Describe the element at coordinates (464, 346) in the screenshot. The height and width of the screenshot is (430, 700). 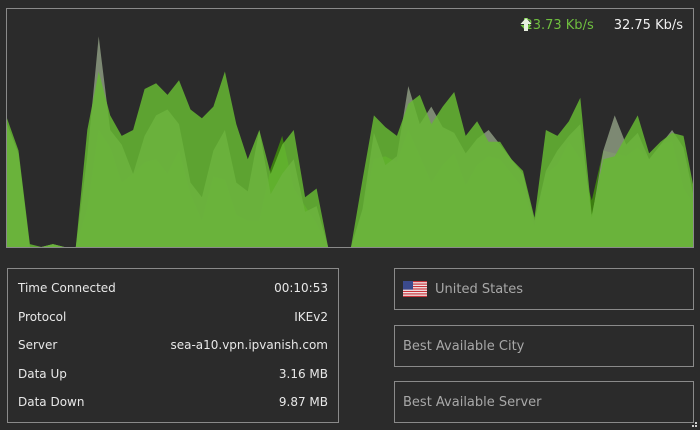
I see `city-value: Best Available City` at that location.